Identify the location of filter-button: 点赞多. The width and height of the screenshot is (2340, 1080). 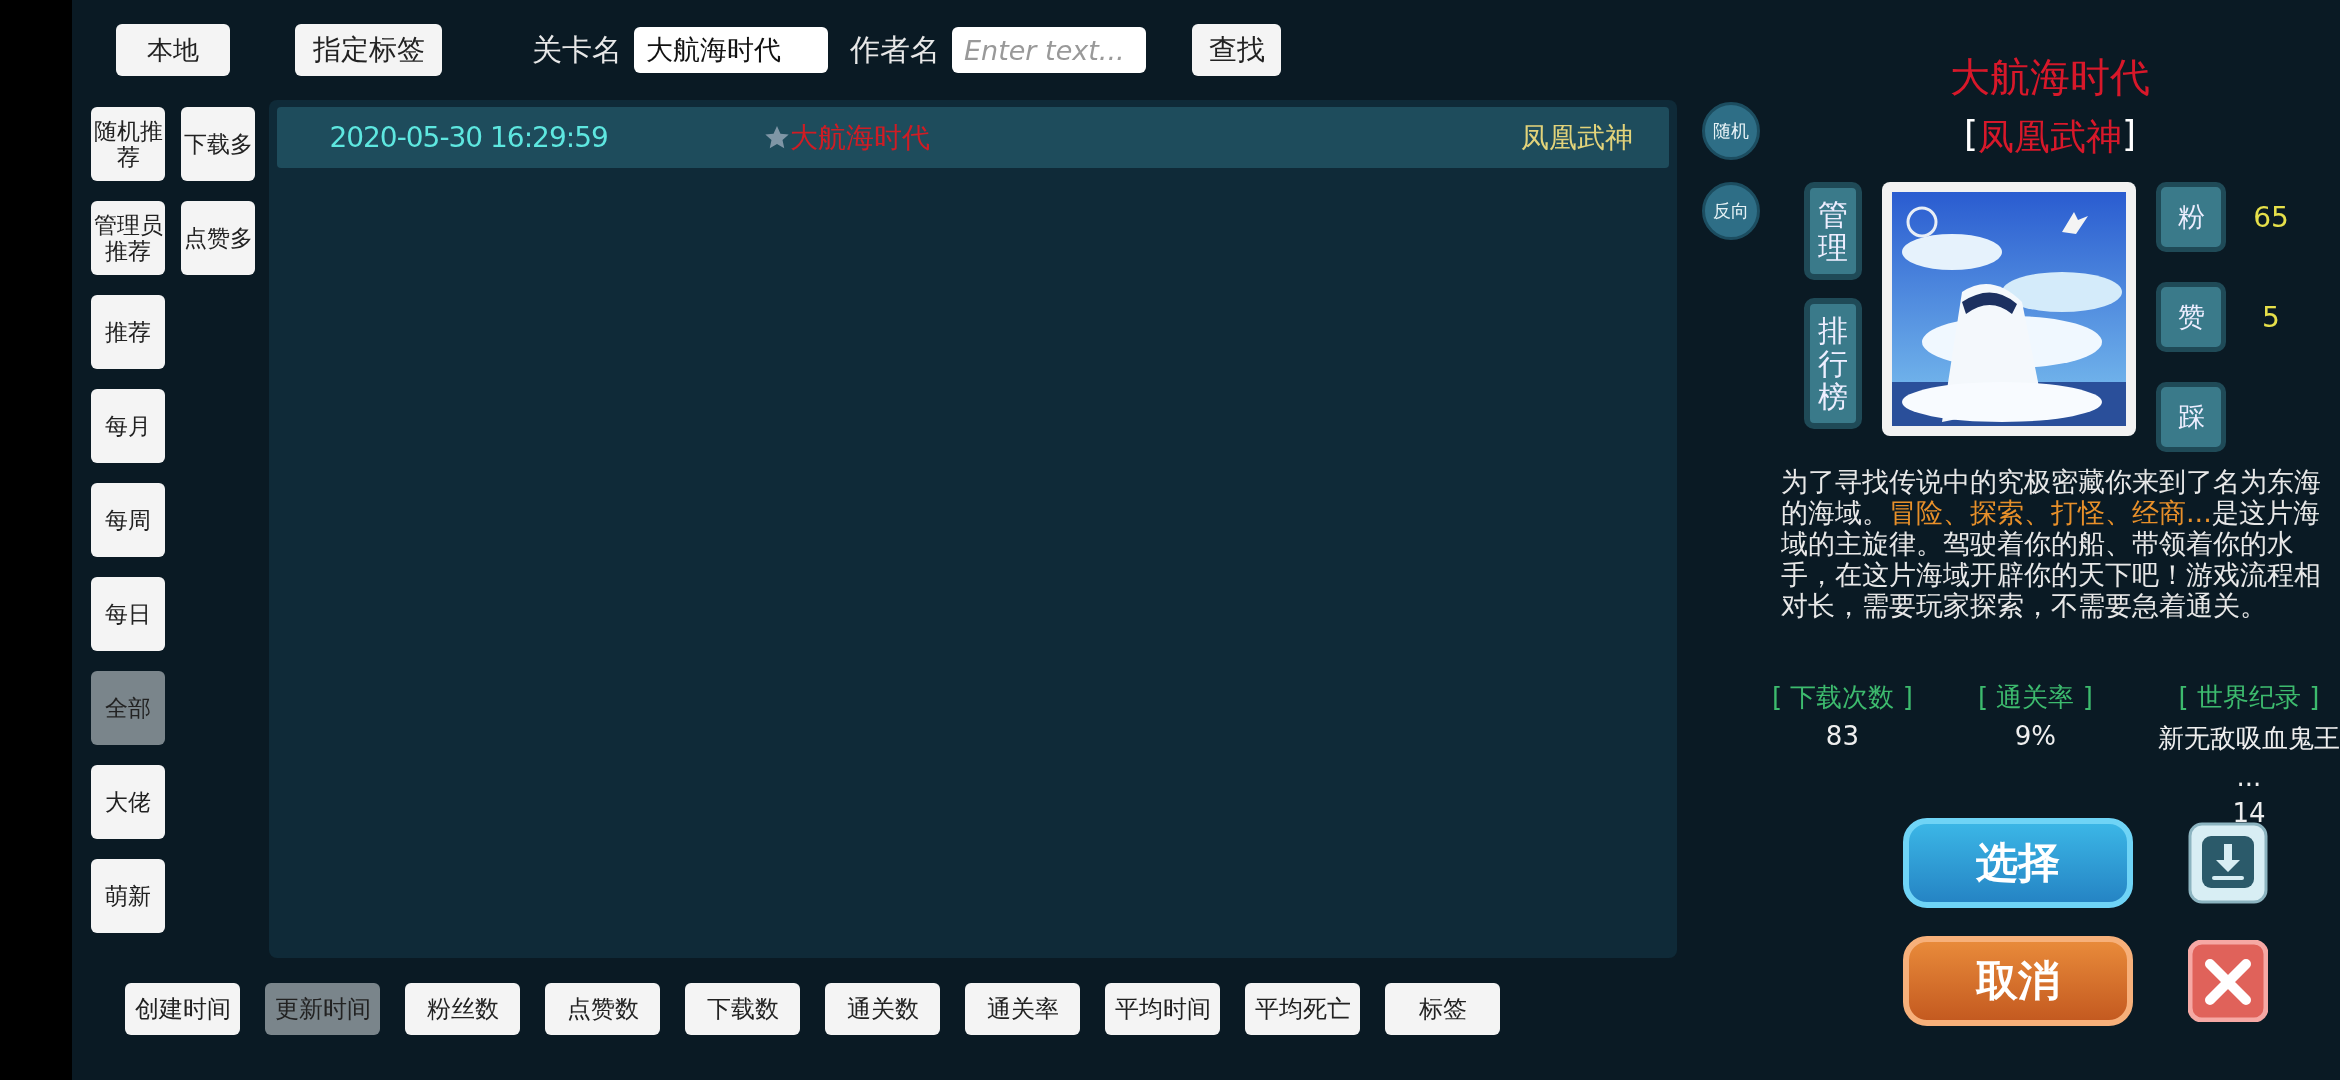
(218, 238).